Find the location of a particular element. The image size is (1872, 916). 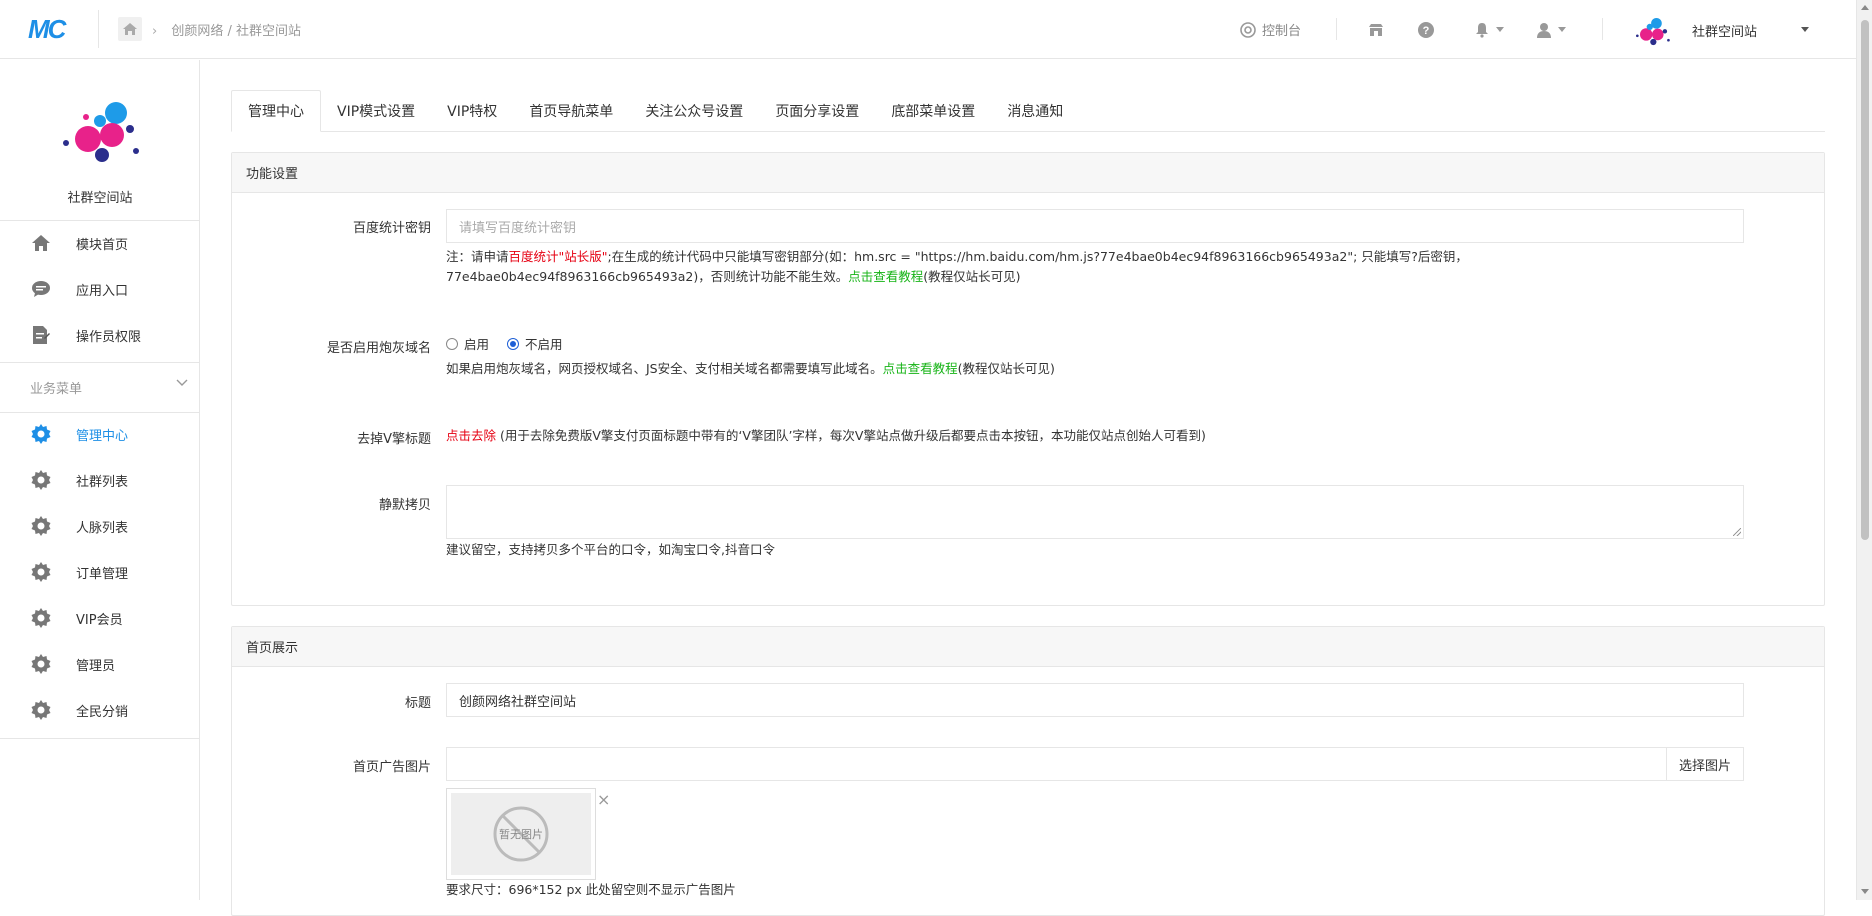

sidebar-item-distribution: 全民分销 is located at coordinates (100, 710).